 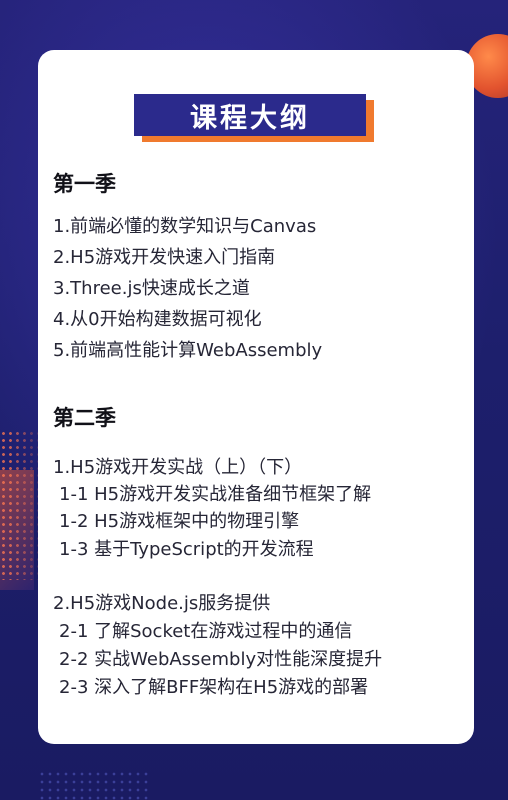 I want to click on season-1-item: 1.前端必懂的数学知识与Canvas, so click(x=185, y=226).